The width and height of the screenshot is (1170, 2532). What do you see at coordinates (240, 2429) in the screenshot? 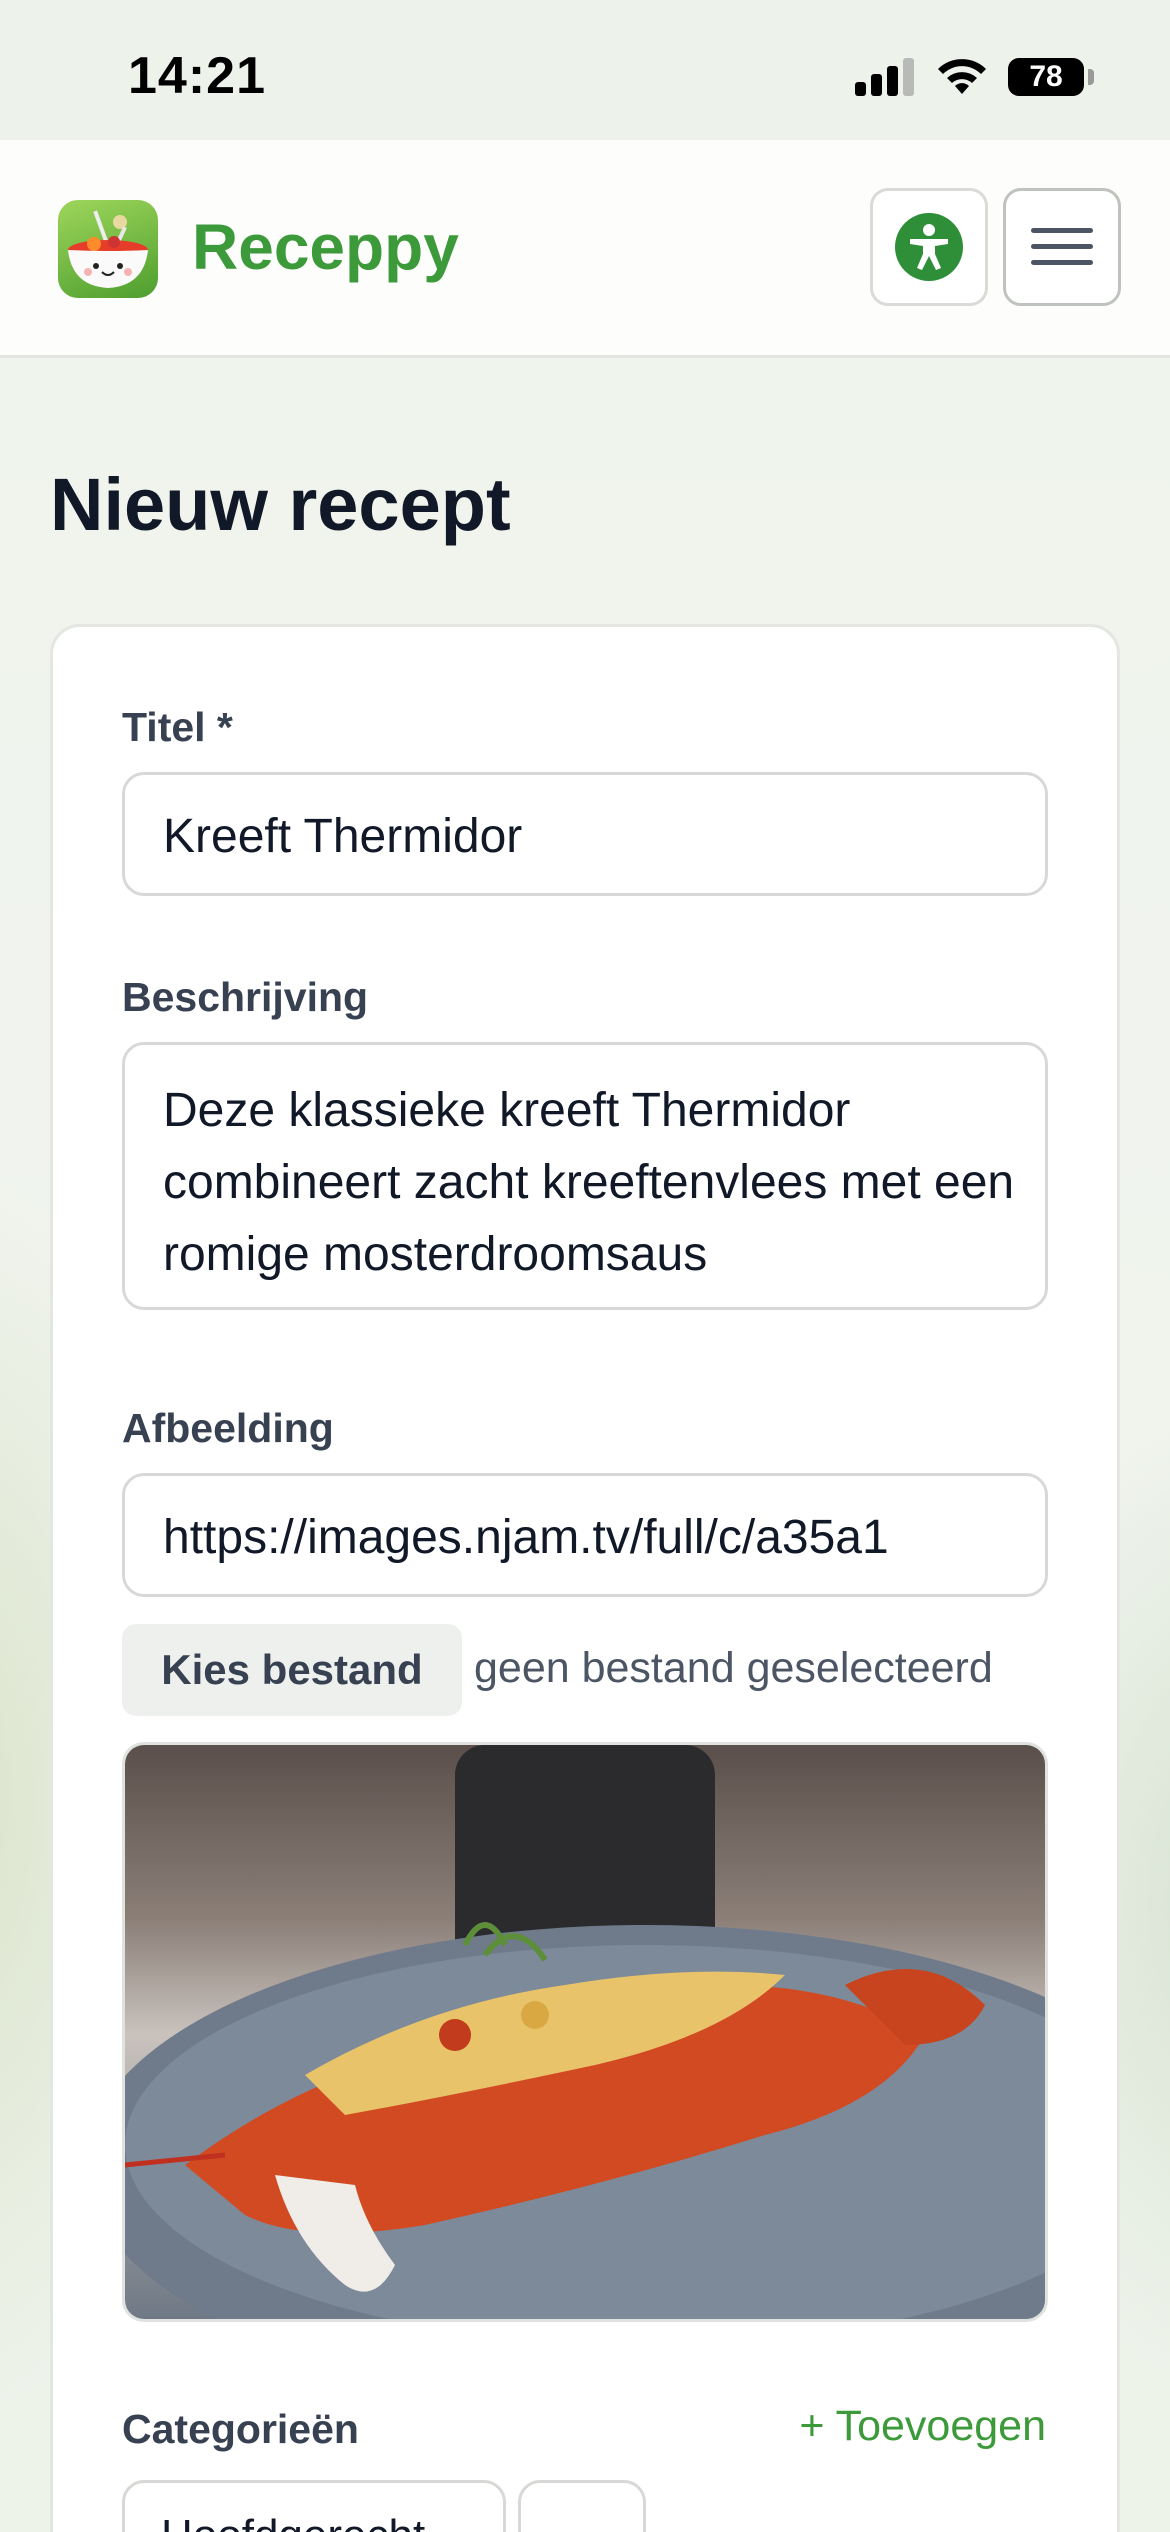
I see `categories-label: Categorieën` at bounding box center [240, 2429].